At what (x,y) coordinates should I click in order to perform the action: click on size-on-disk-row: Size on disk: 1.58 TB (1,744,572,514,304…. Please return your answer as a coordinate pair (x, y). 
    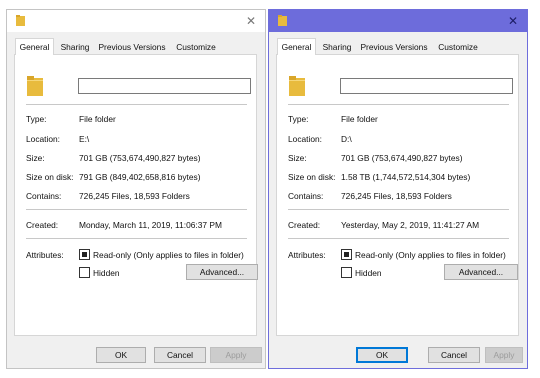
    Looking at the image, I should click on (400, 177).